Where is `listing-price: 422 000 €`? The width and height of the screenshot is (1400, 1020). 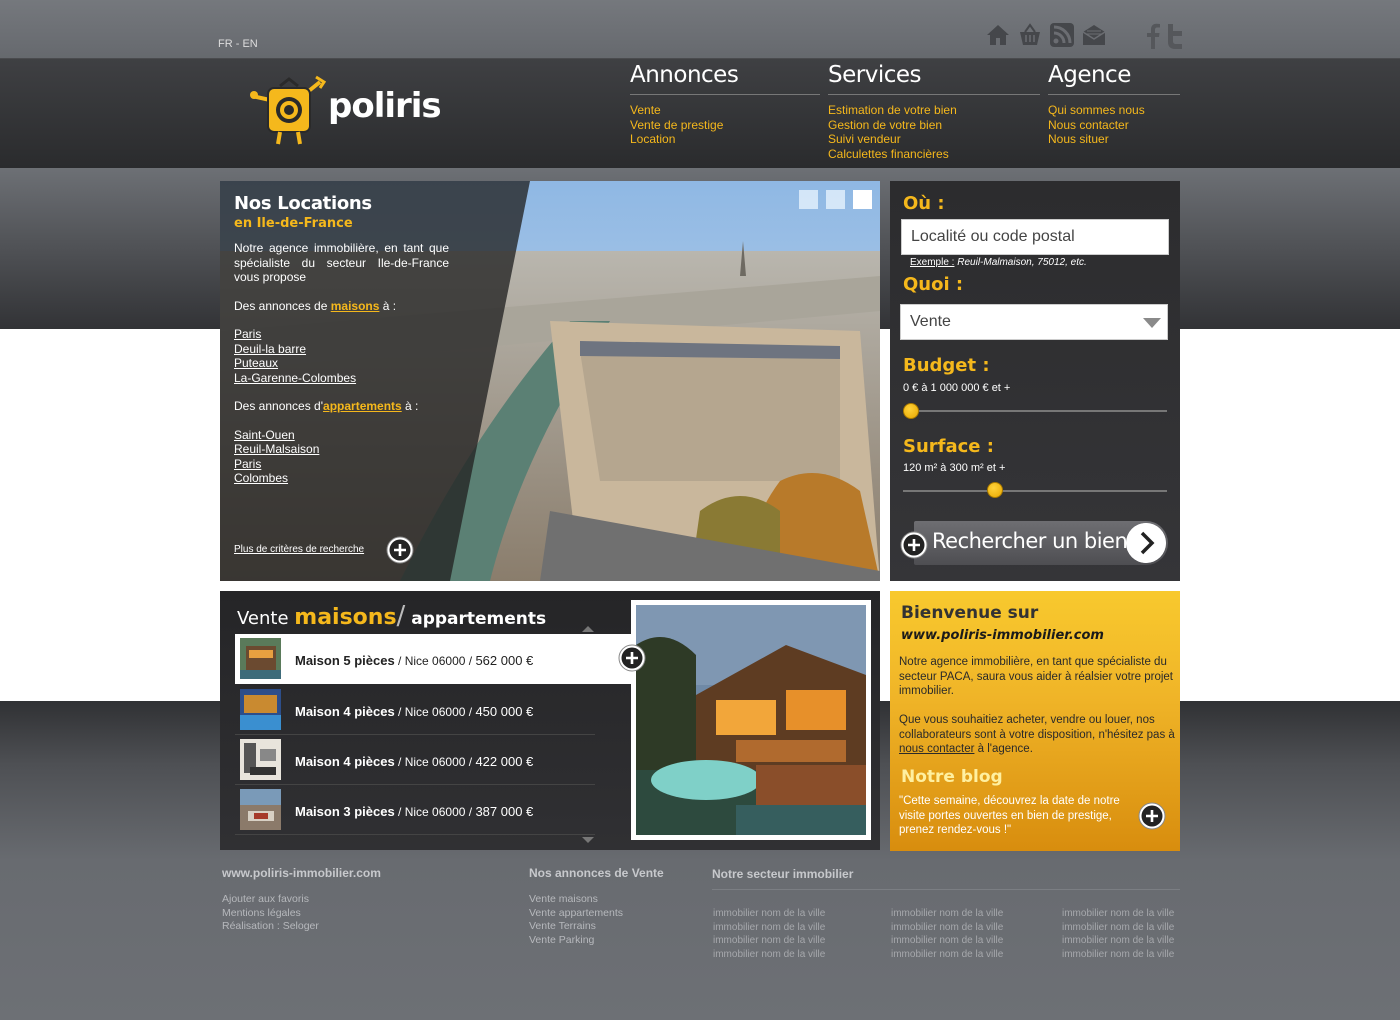 listing-price: 422 000 € is located at coordinates (504, 761).